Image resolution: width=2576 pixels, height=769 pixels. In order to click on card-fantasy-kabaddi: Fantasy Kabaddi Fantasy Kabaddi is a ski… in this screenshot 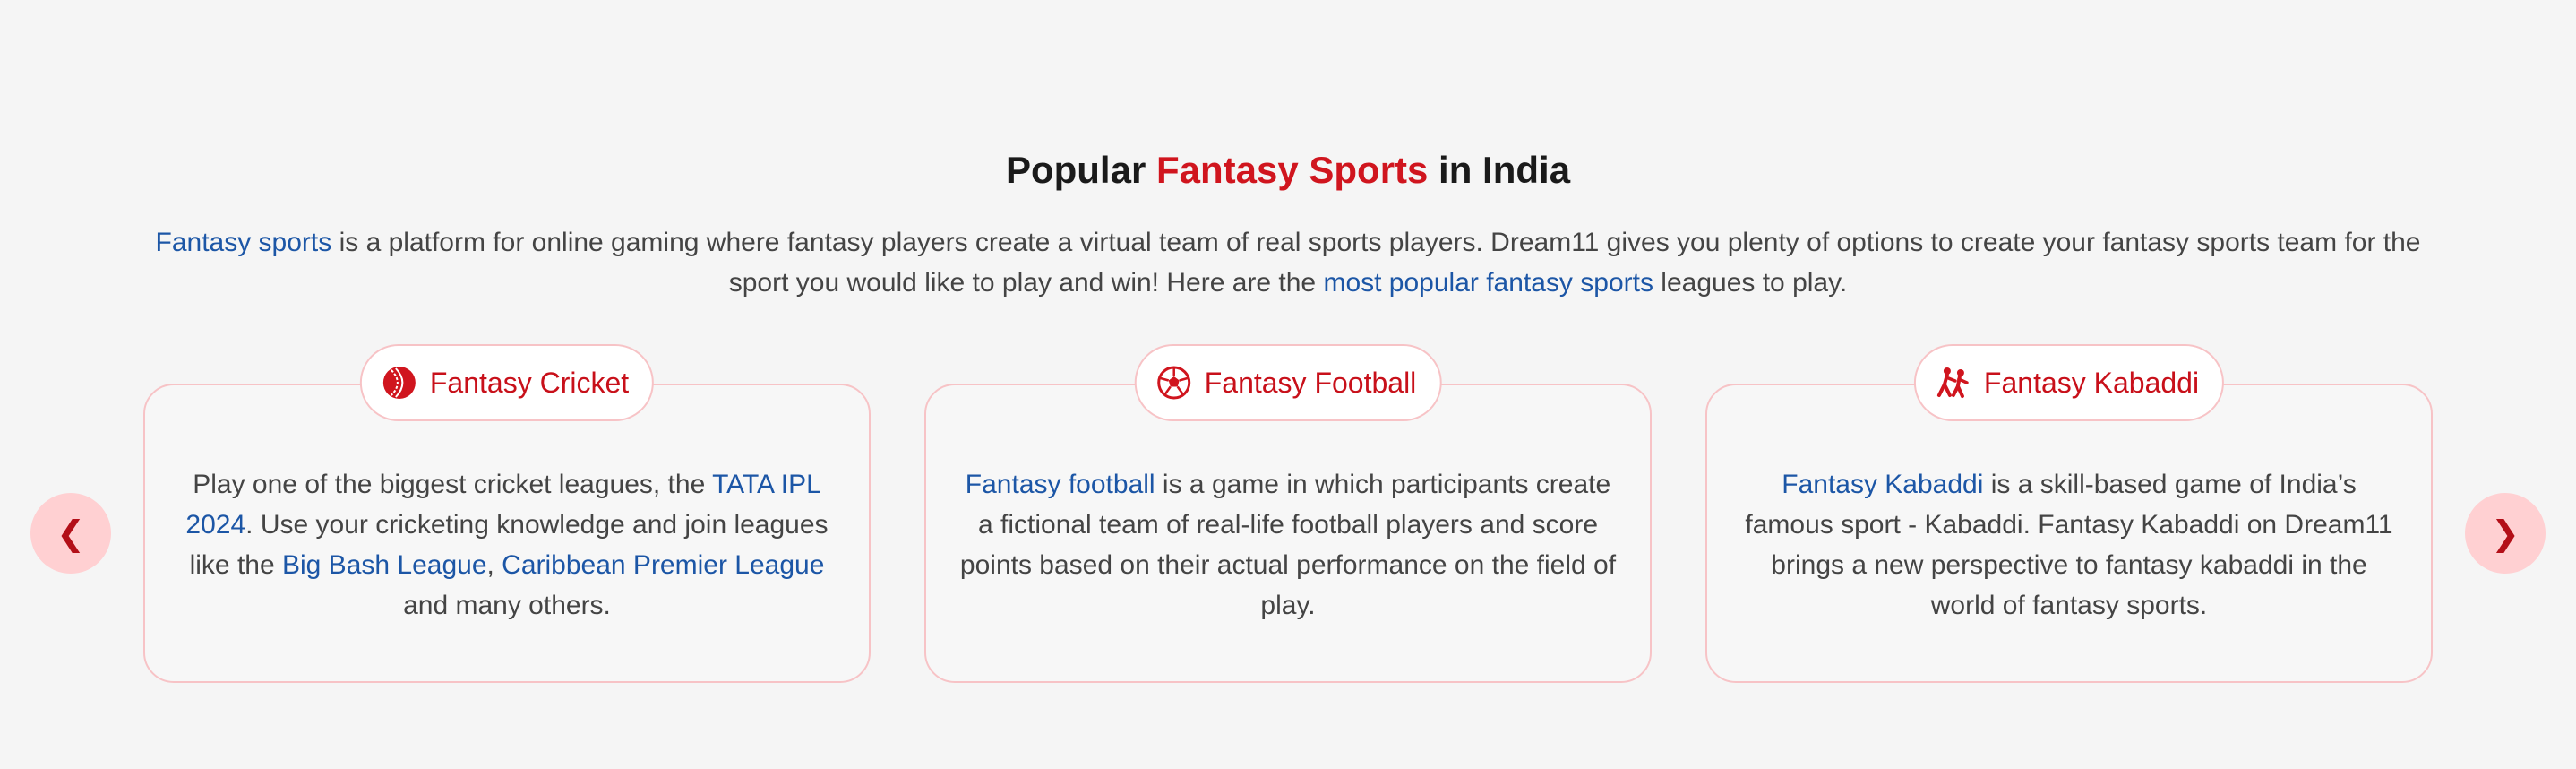, I will do `click(2069, 513)`.